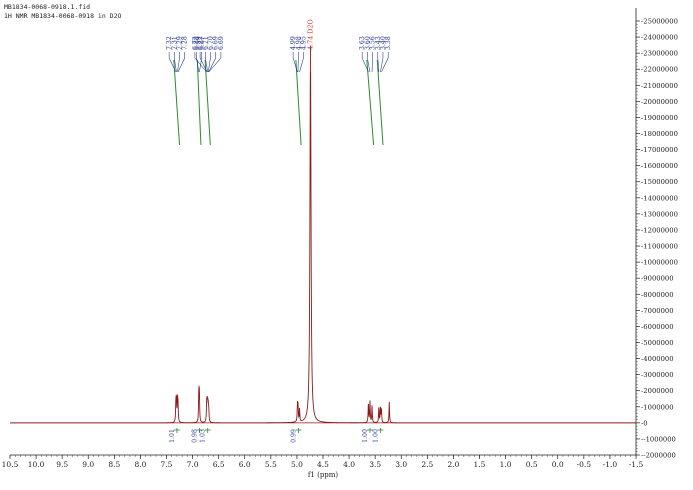 This screenshot has height=490, width=693. I want to click on y-tick-label: -6000000, so click(657, 327).